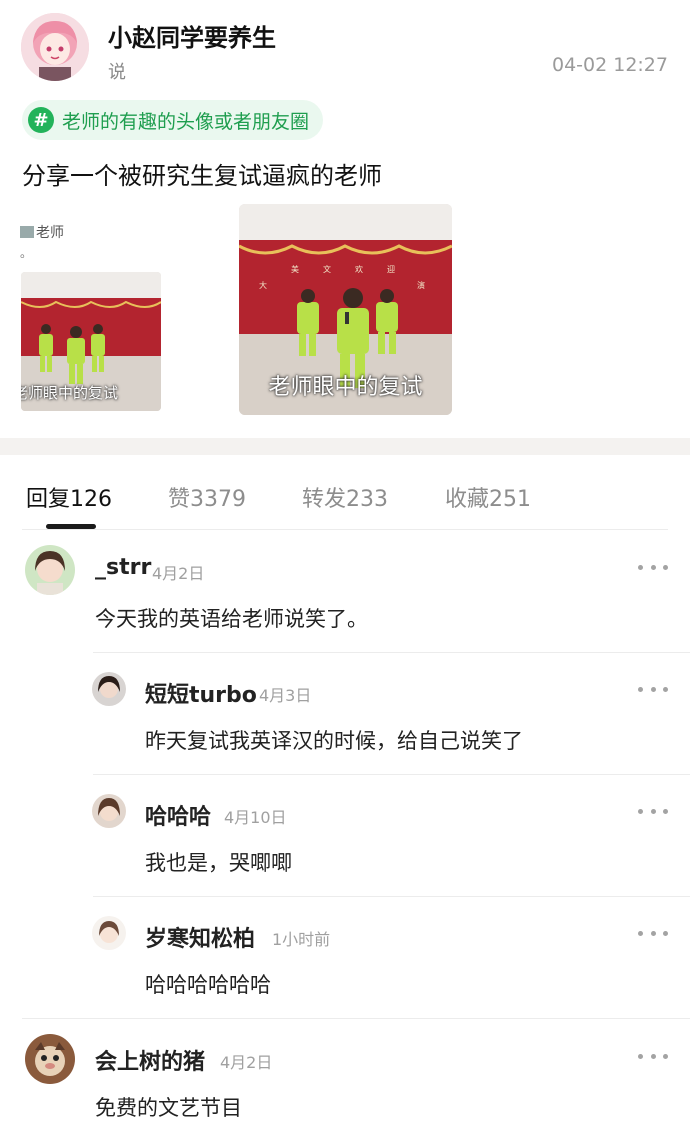  I want to click on topic-tag: # 老师的有趣的头像或者朋友圈, so click(173, 120).